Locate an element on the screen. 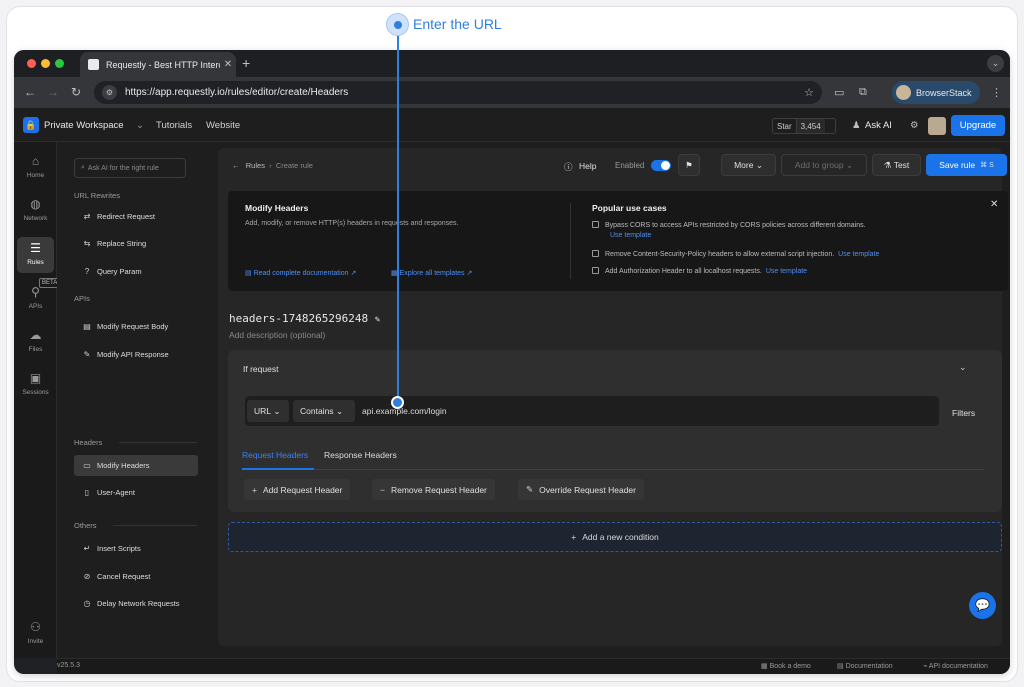 This screenshot has height=687, width=1024. lock-icon: 🔒 is located at coordinates (31, 125).